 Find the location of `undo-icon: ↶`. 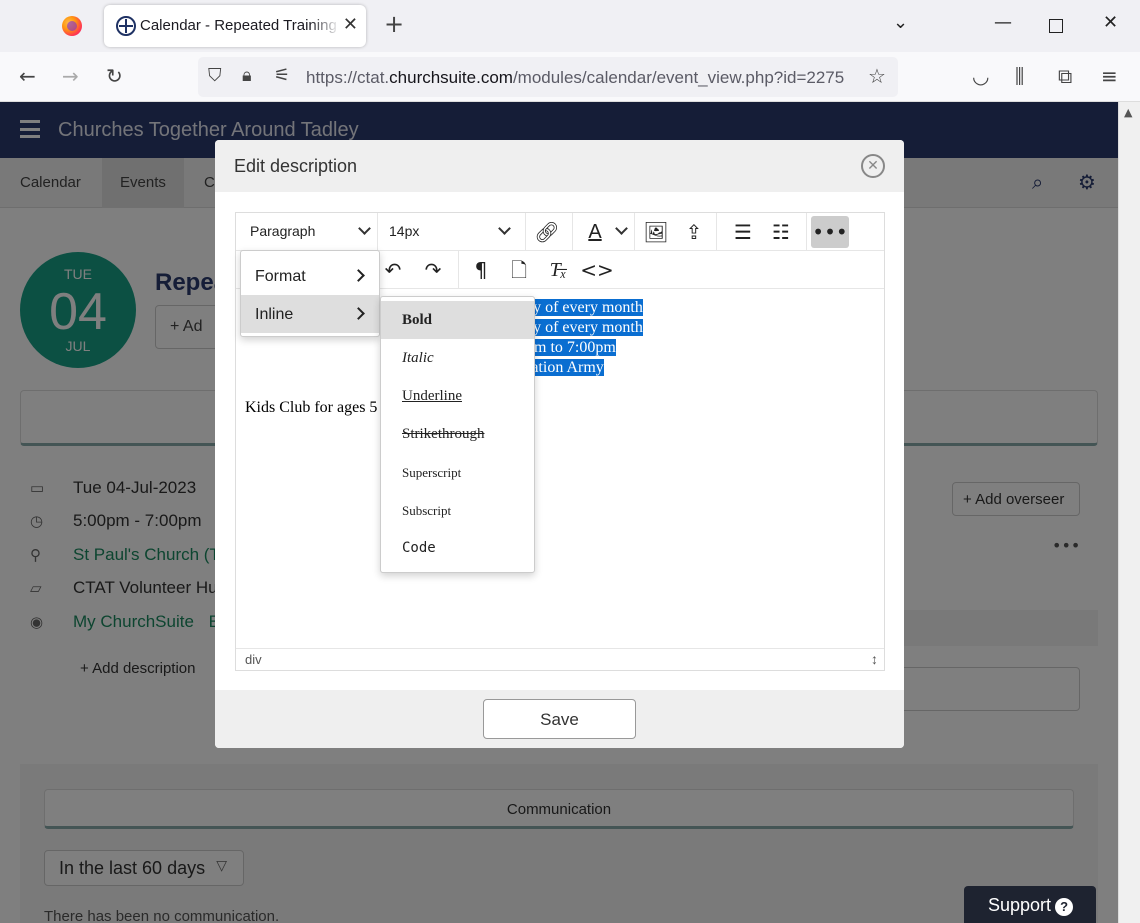

undo-icon: ↶ is located at coordinates (393, 270).